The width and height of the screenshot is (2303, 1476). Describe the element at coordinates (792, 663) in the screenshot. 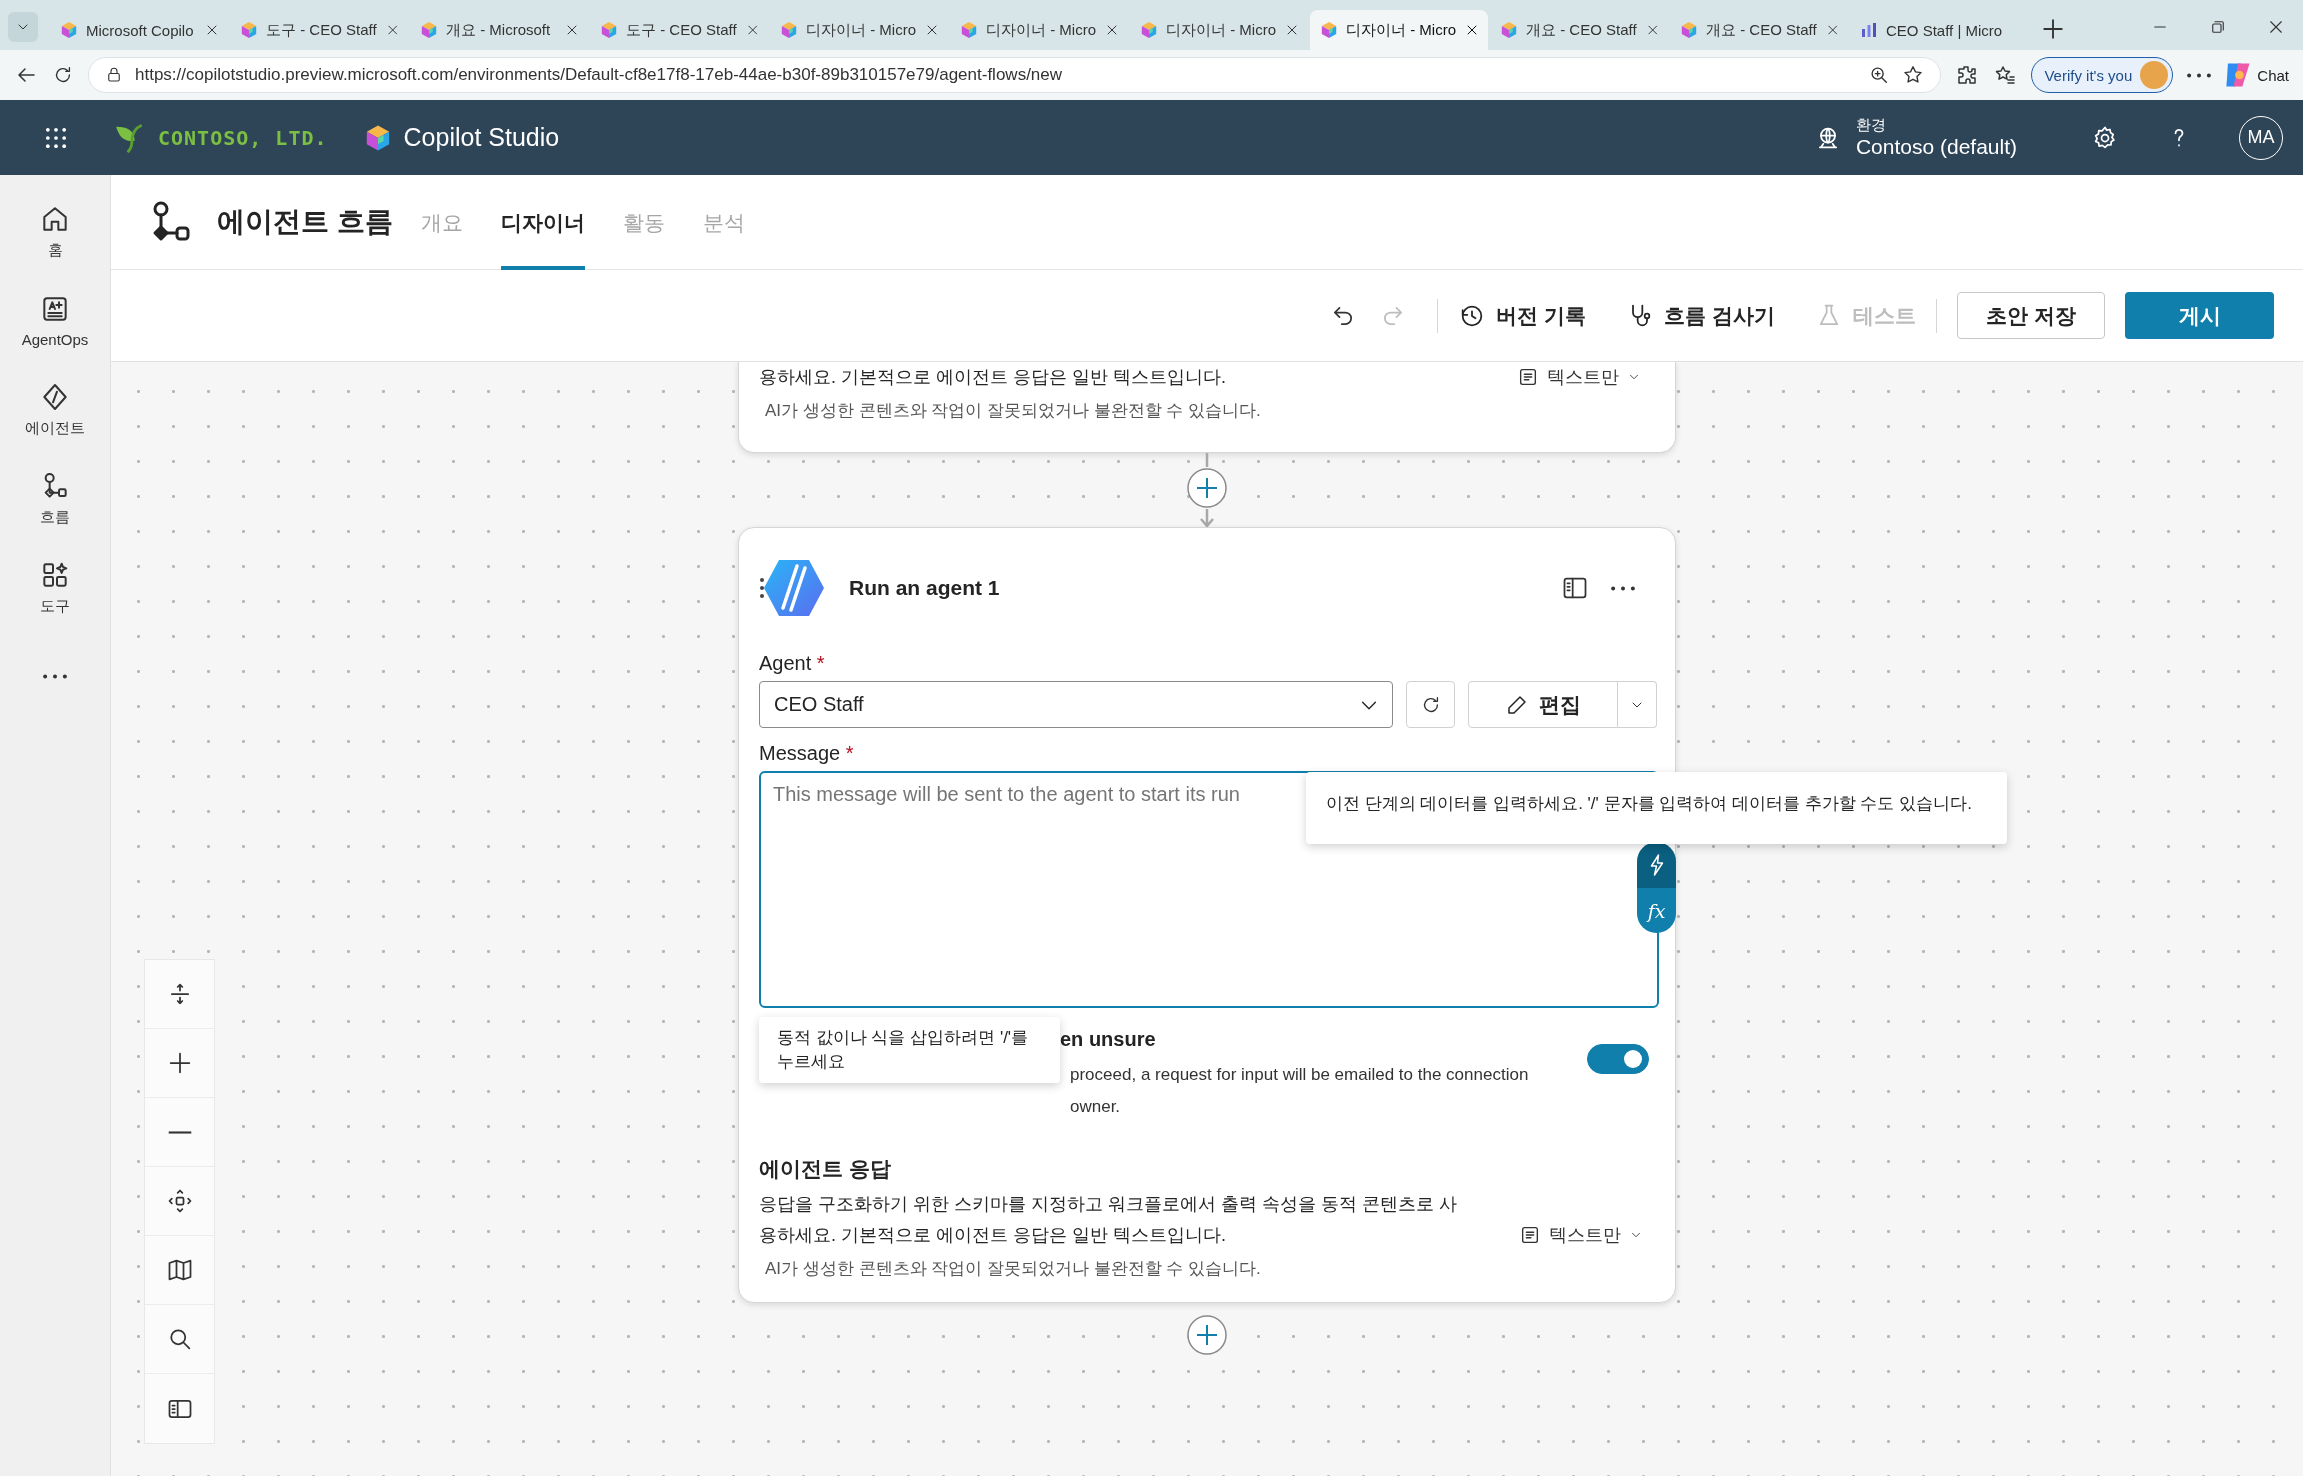

I see `field-label: Agent *` at that location.